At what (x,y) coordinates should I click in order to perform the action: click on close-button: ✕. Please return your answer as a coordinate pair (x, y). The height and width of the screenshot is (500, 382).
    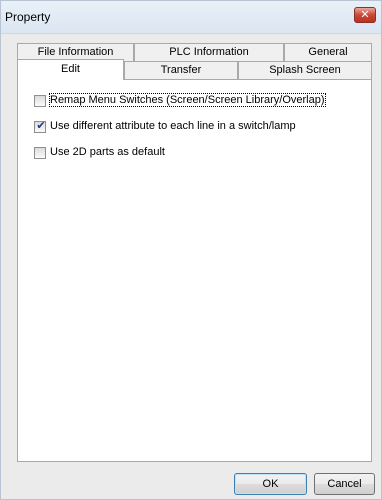
    Looking at the image, I should click on (365, 15).